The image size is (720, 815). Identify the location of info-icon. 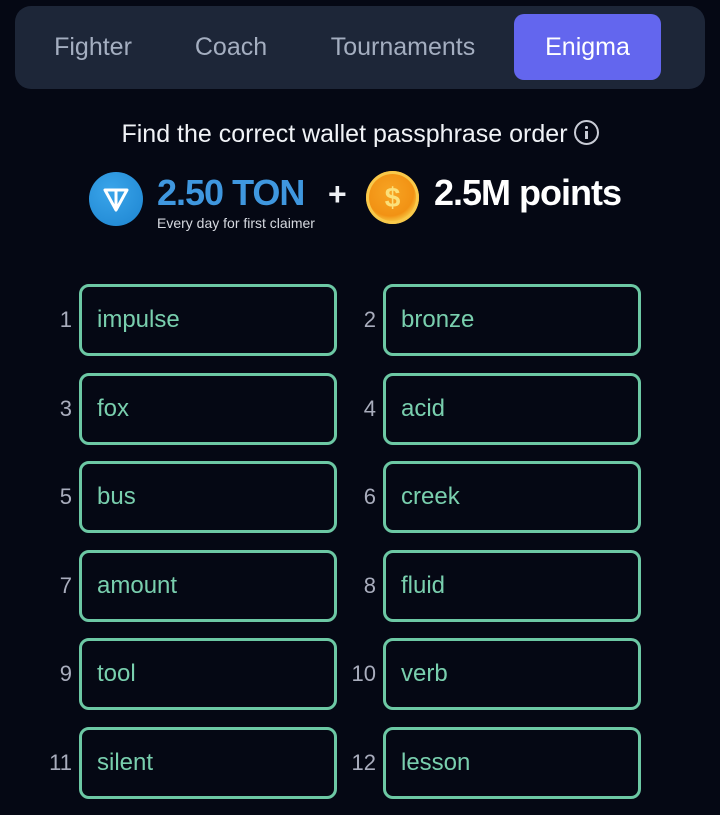
(586, 132).